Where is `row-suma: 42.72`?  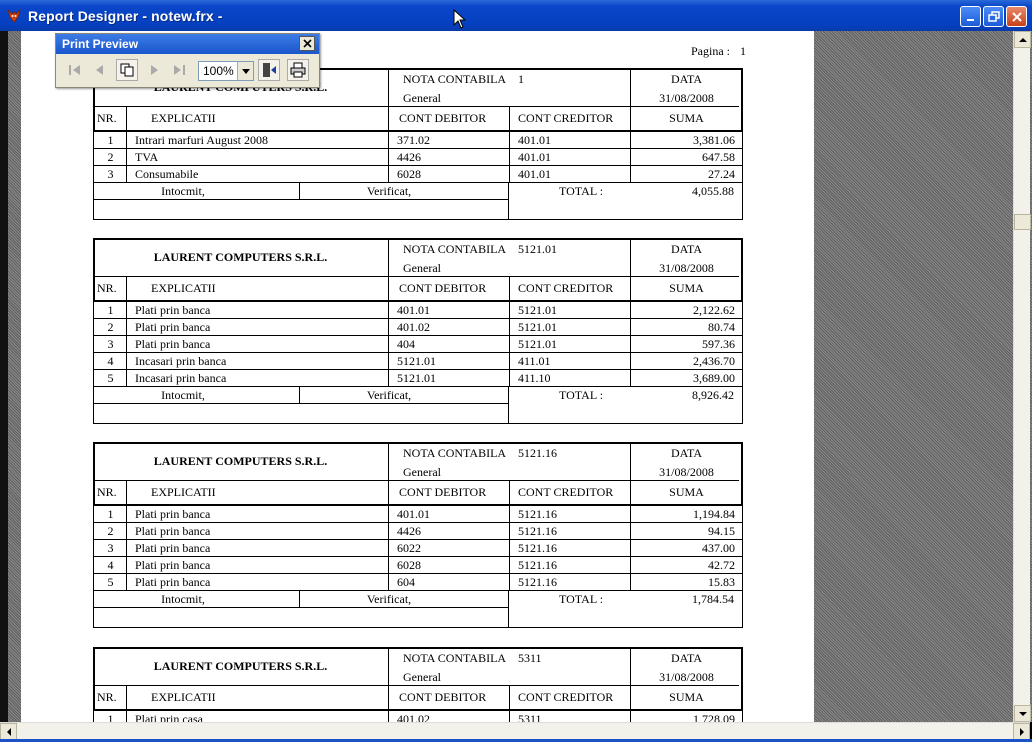
row-suma: 42.72 is located at coordinates (721, 565).